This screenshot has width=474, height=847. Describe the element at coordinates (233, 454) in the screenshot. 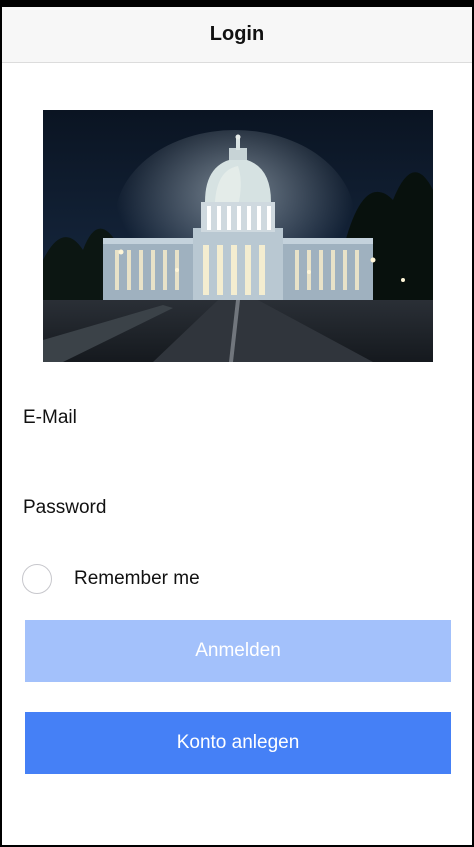

I see `email-field` at that location.